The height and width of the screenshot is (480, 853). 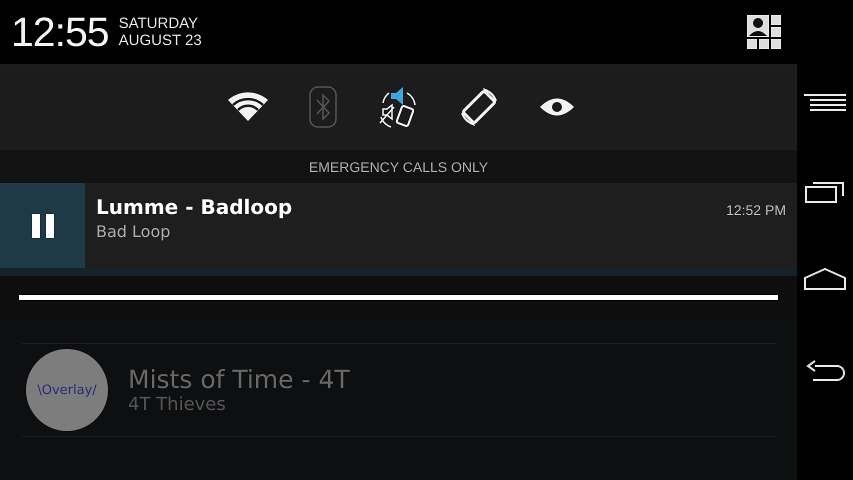 I want to click on speaker-phone-icon, so click(x=397, y=107).